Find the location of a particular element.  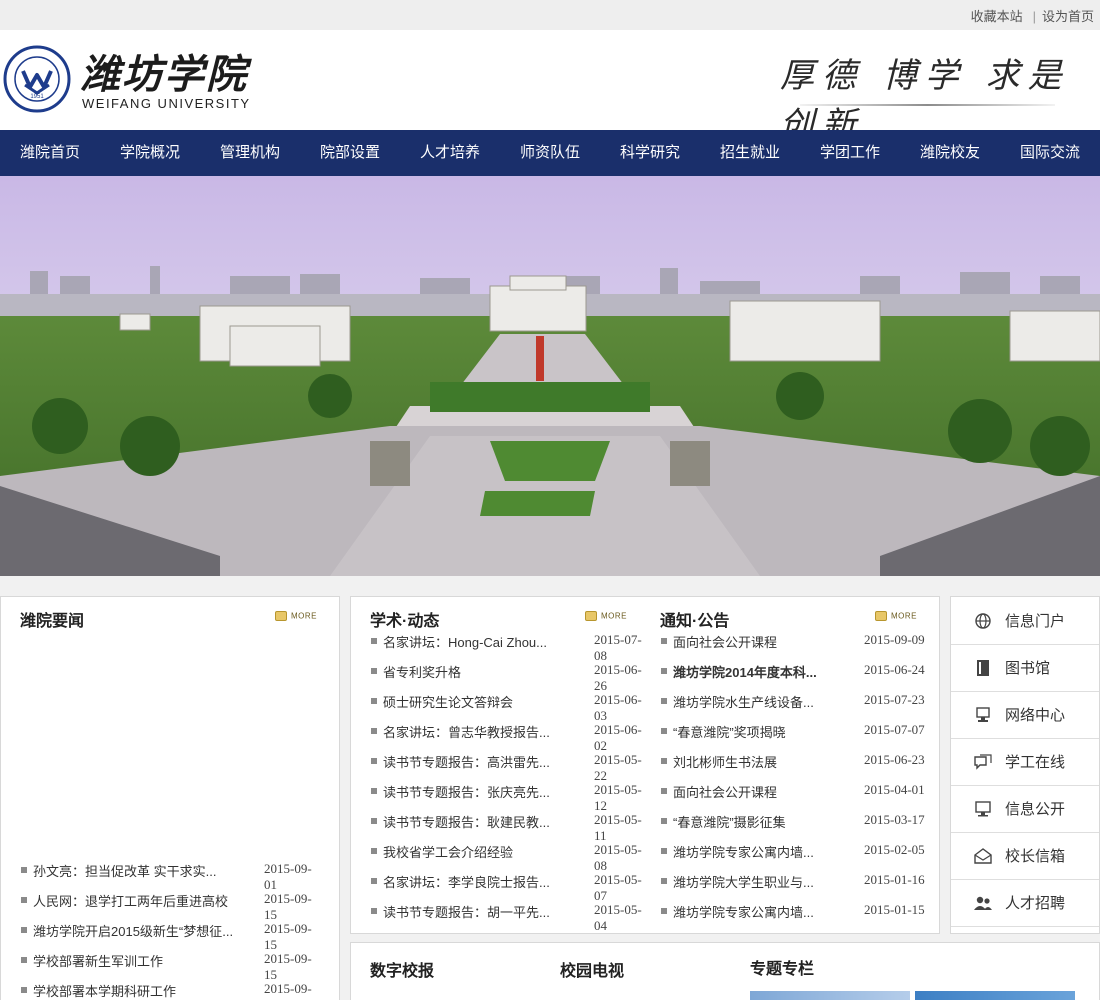

list-item: 名家讲坛：曾志华教授报告... 2015-06-02 is located at coordinates (511, 737).